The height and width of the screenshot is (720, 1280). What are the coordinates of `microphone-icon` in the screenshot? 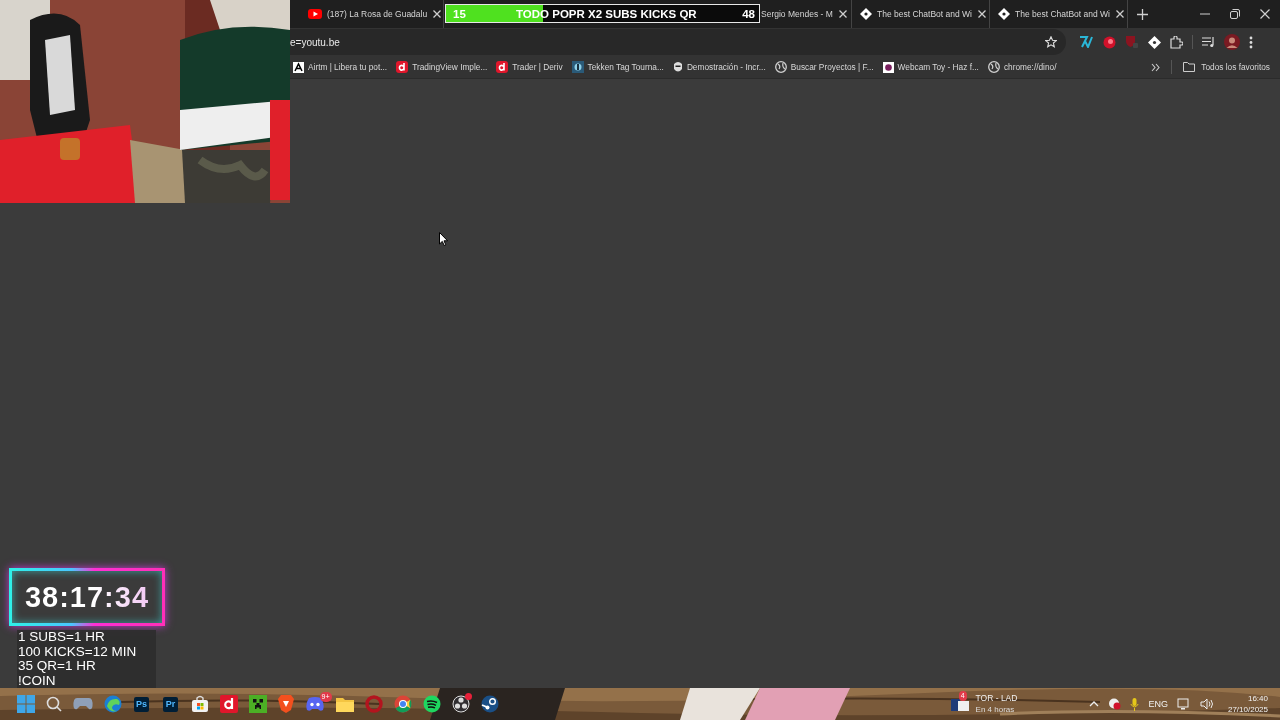 It's located at (1135, 704).